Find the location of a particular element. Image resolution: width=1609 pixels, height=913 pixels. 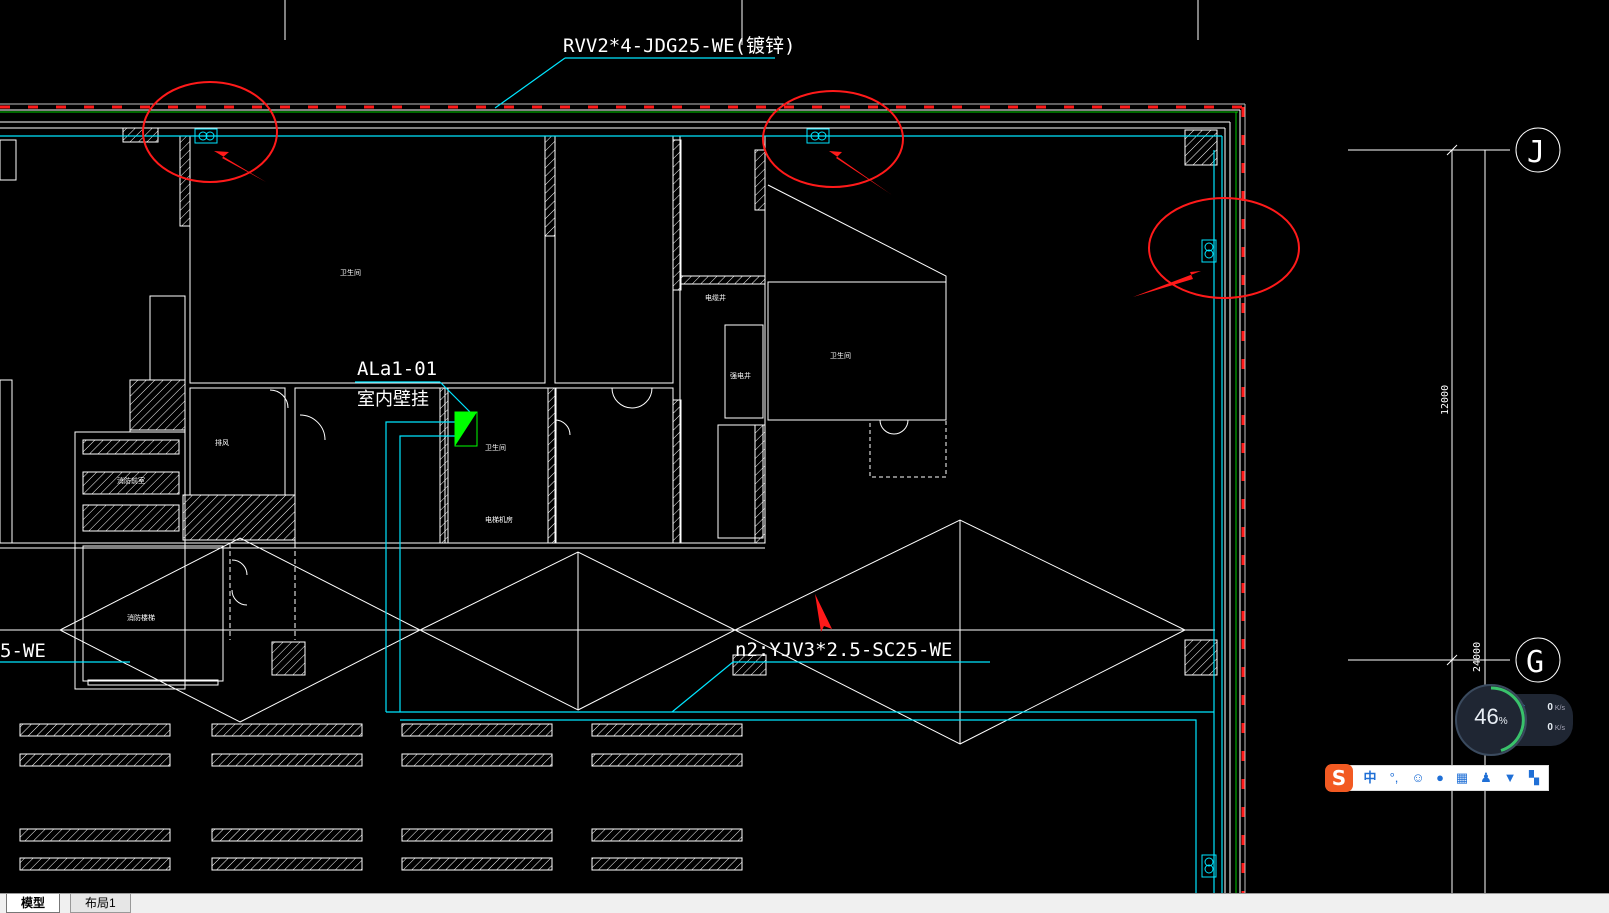

room-label: 消防楼梯 is located at coordinates (141, 617).